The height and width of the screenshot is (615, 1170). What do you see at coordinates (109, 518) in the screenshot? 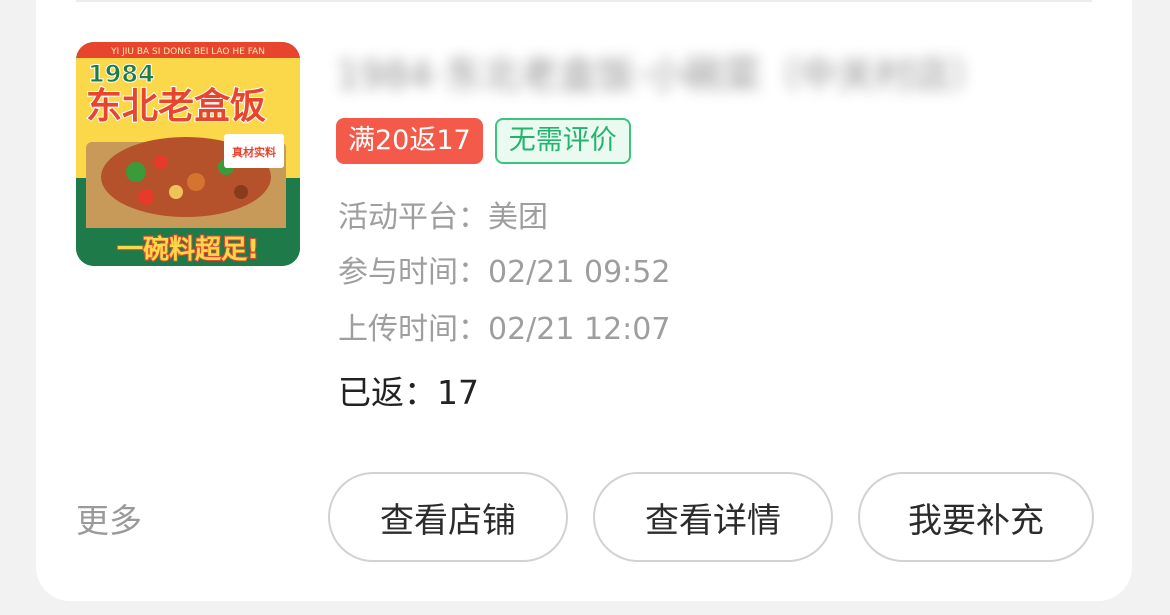
I see `more-link: 更多` at bounding box center [109, 518].